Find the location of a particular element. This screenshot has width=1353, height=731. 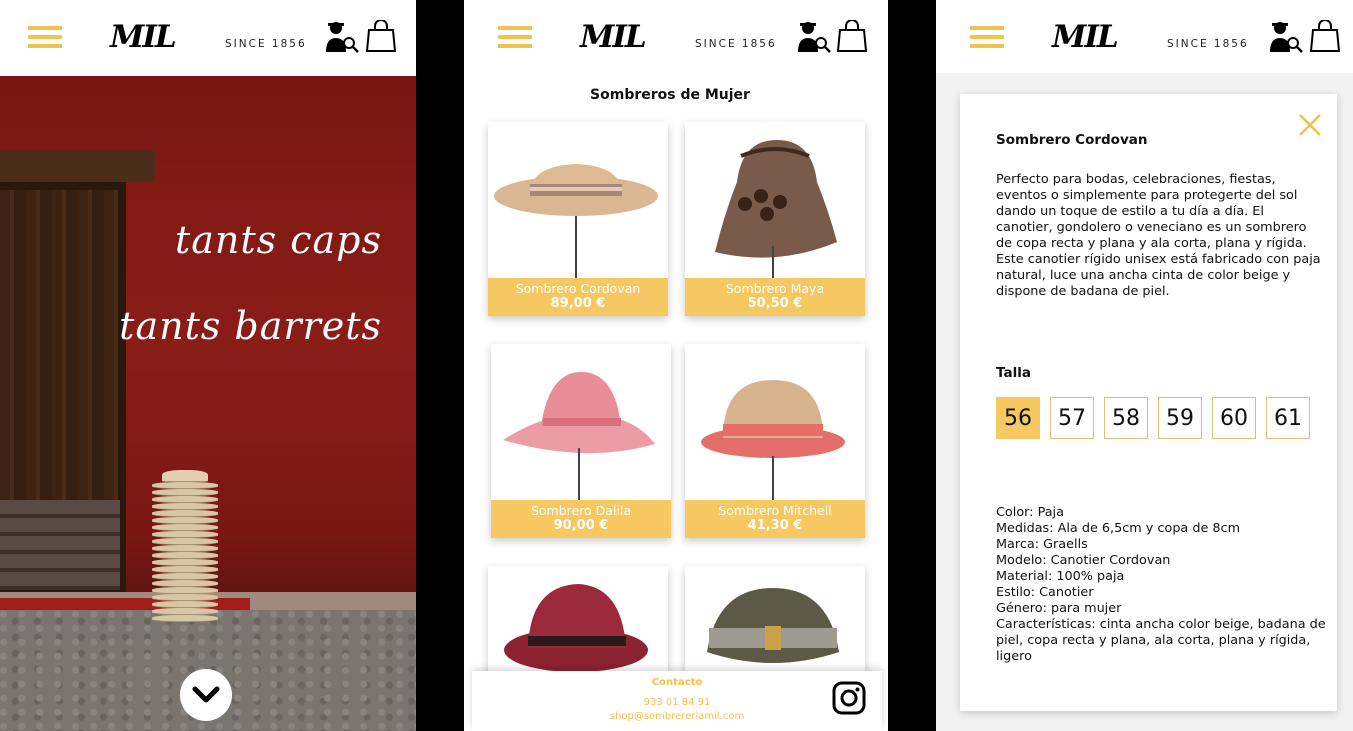

footer-title: Contacto is located at coordinates (677, 682).